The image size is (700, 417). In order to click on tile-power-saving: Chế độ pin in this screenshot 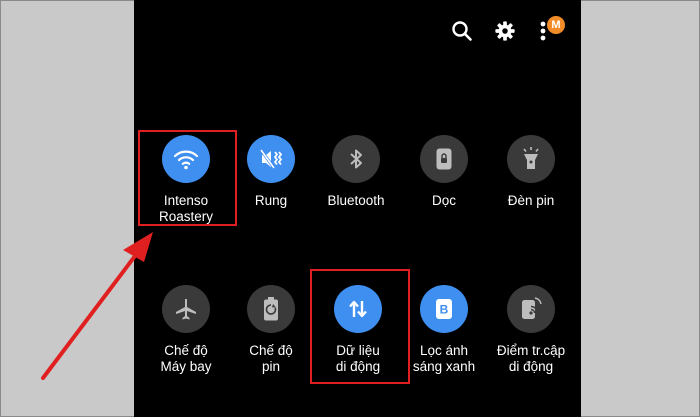, I will do `click(271, 330)`.